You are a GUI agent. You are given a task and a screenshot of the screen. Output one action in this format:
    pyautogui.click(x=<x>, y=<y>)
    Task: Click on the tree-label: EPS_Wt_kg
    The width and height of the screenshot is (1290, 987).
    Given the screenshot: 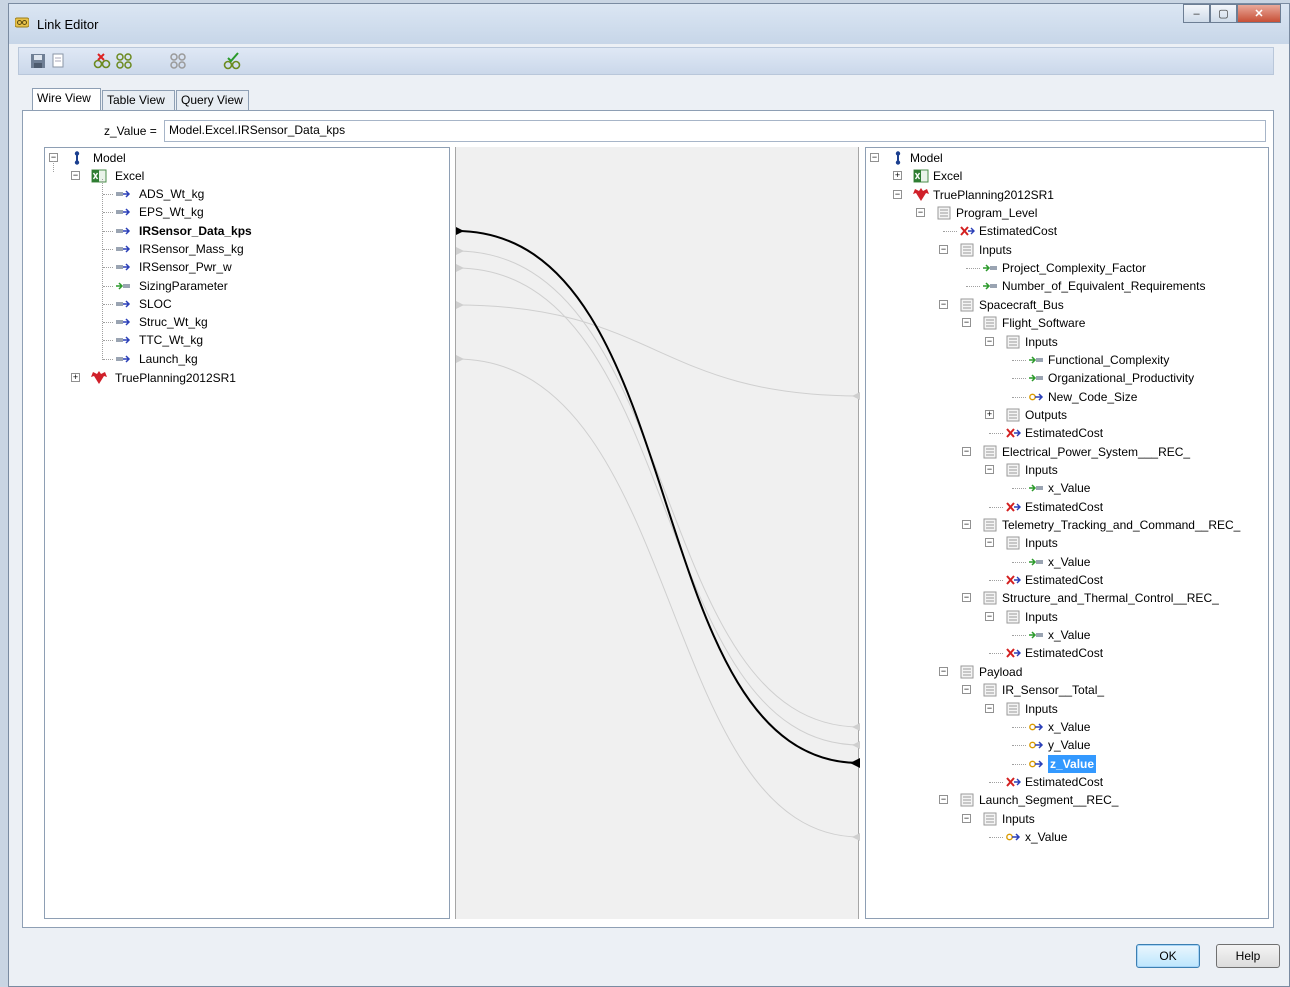 What is the action you would take?
    pyautogui.click(x=171, y=212)
    